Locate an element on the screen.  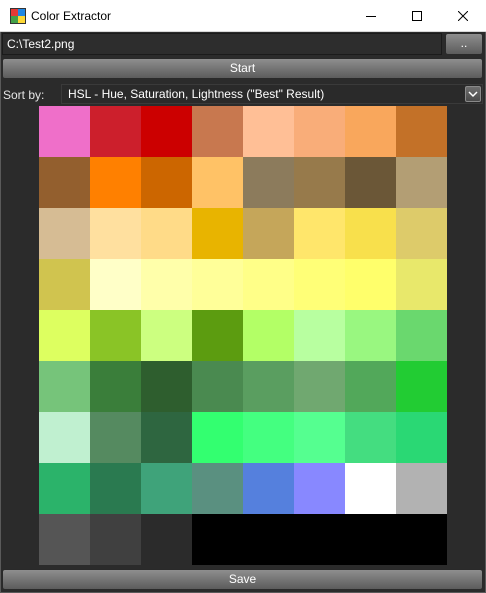
minimize-button is located at coordinates (371, 15).